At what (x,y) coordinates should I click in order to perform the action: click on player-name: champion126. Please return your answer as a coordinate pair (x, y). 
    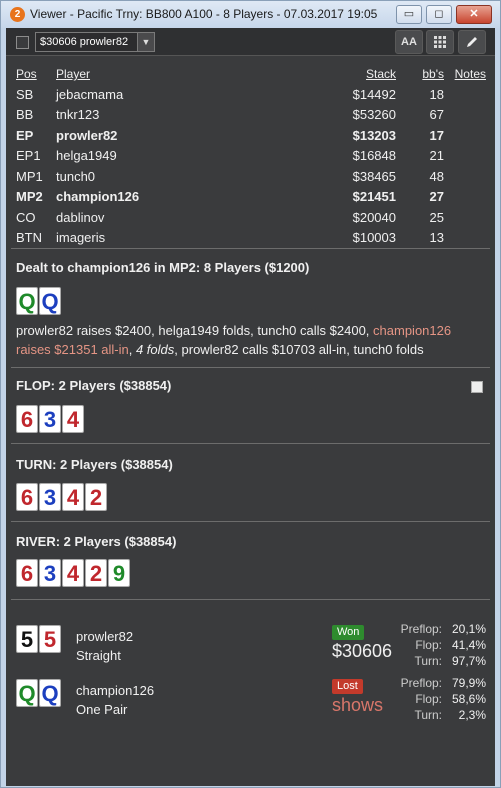
    Looking at the image, I should click on (98, 196).